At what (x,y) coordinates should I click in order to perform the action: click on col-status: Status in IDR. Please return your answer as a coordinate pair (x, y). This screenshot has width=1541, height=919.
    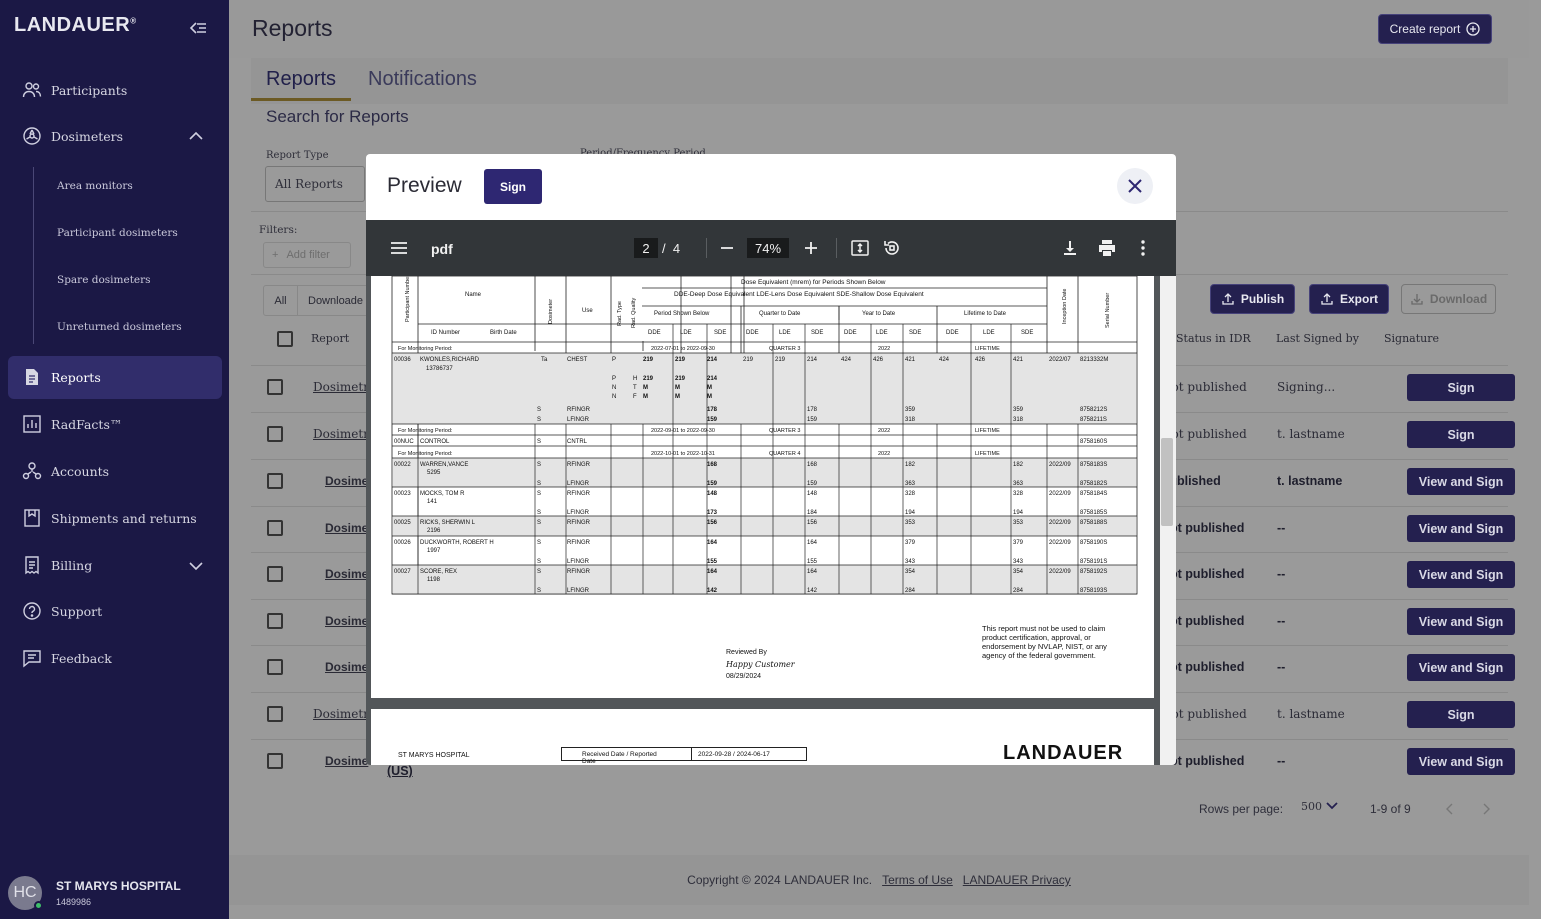
    Looking at the image, I should click on (1213, 338).